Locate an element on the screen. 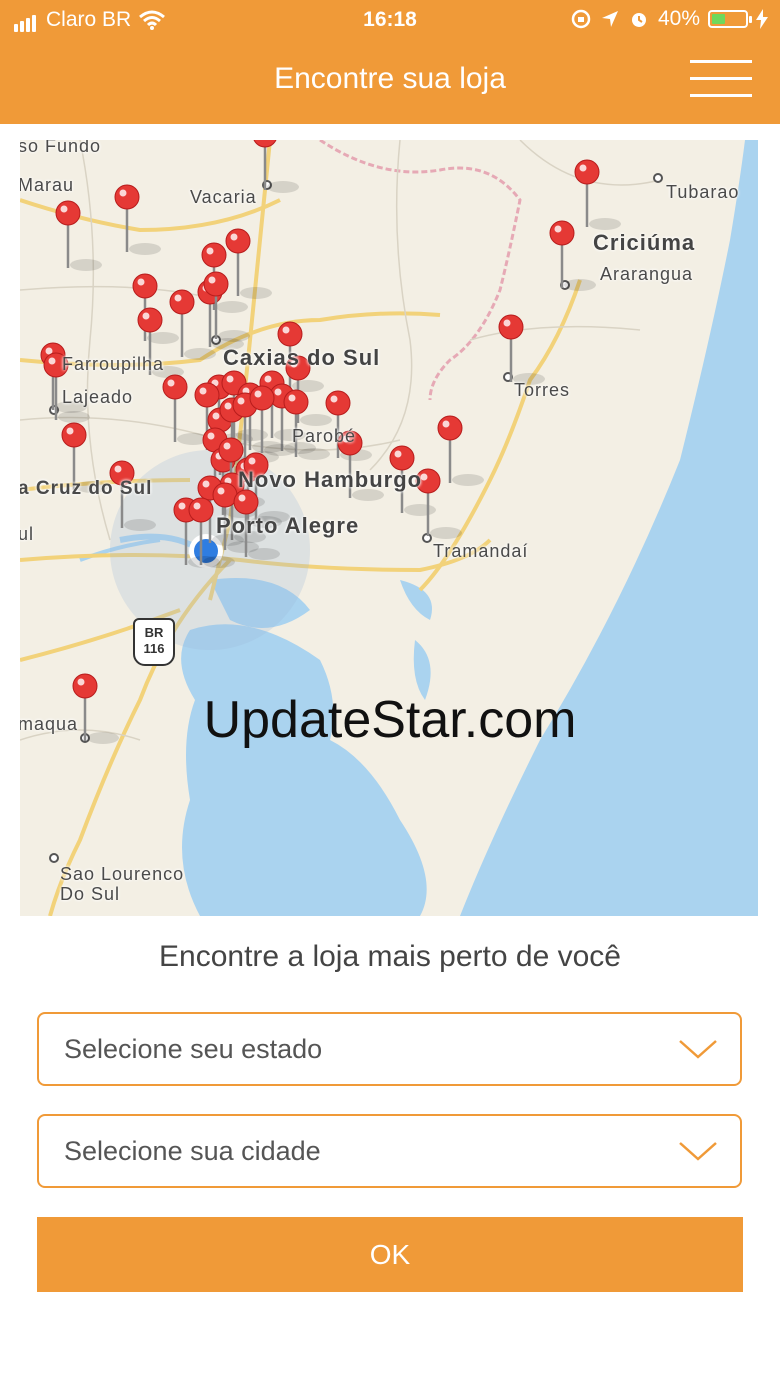 The height and width of the screenshot is (1387, 780). battery-icon is located at coordinates (730, 19).